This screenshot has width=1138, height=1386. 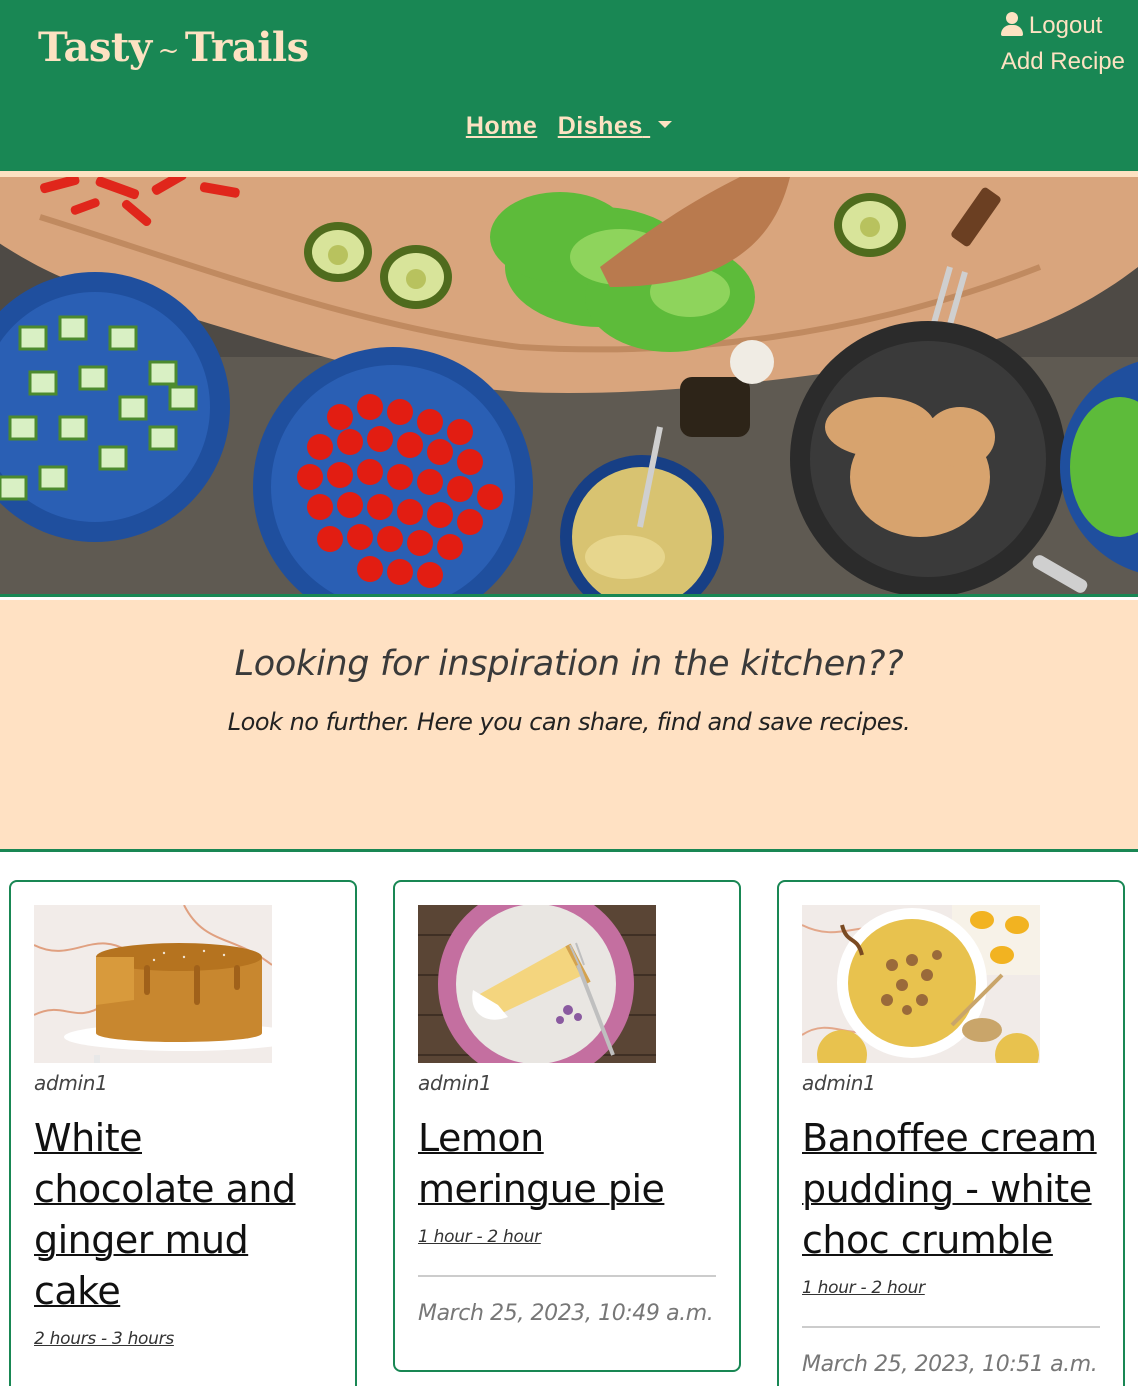 What do you see at coordinates (1065, 25) in the screenshot?
I see `logout-label: Logout` at bounding box center [1065, 25].